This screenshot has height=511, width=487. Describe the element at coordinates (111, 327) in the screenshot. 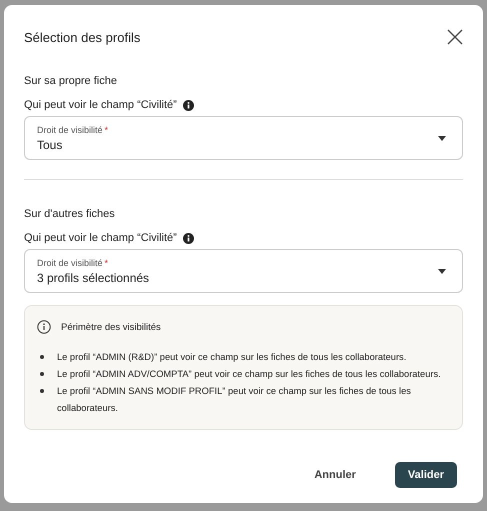

I see `info-title: Périmètre des visibilités` at that location.